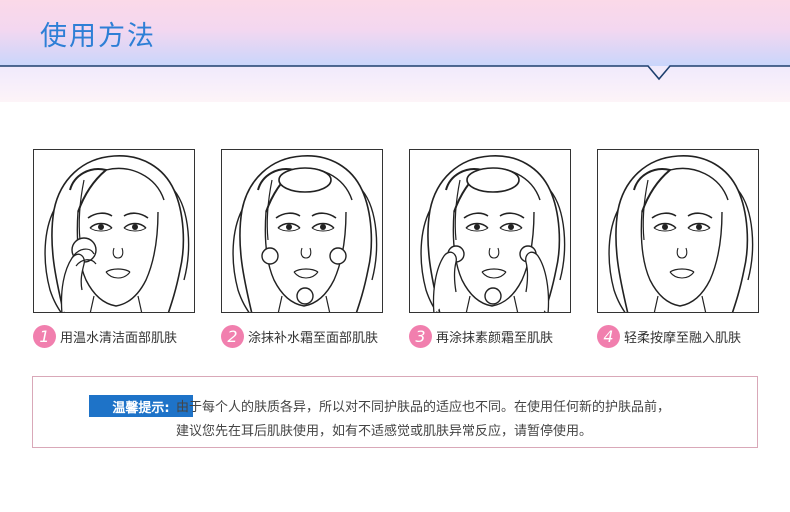 The width and height of the screenshot is (790, 512). I want to click on step-4-caption: 4 轻柔按摩至融入肌肤, so click(669, 336).